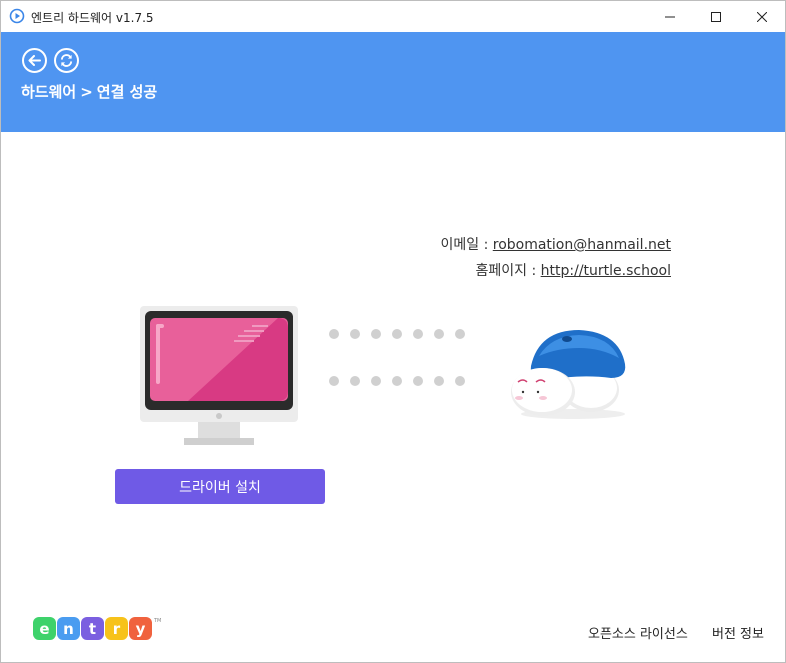  Describe the element at coordinates (17, 16) in the screenshot. I see `entry-play-icon` at that location.